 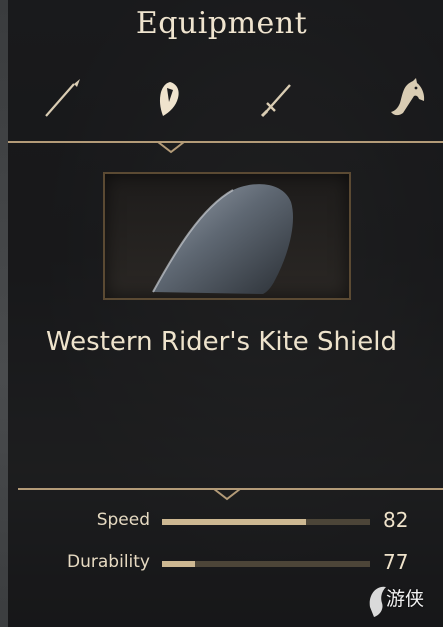 I want to click on equipment-tabs, so click(x=221, y=99).